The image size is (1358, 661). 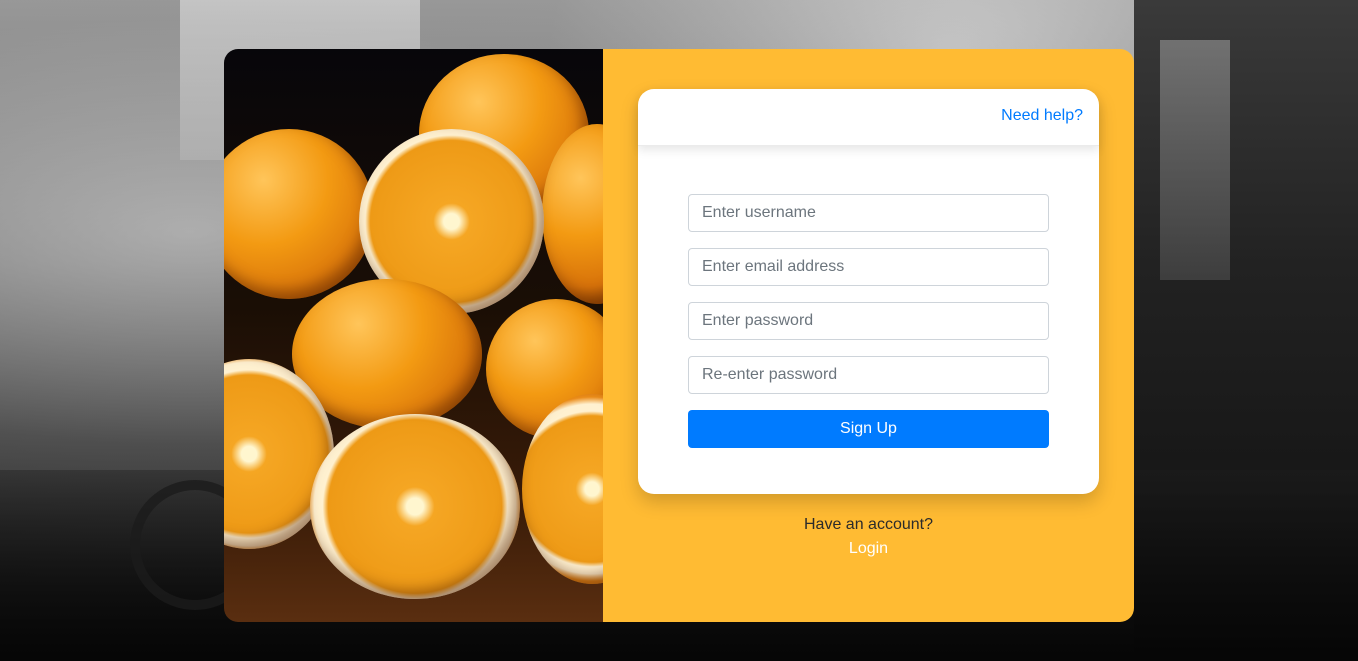 I want to click on confirm-password-input, so click(x=868, y=375).